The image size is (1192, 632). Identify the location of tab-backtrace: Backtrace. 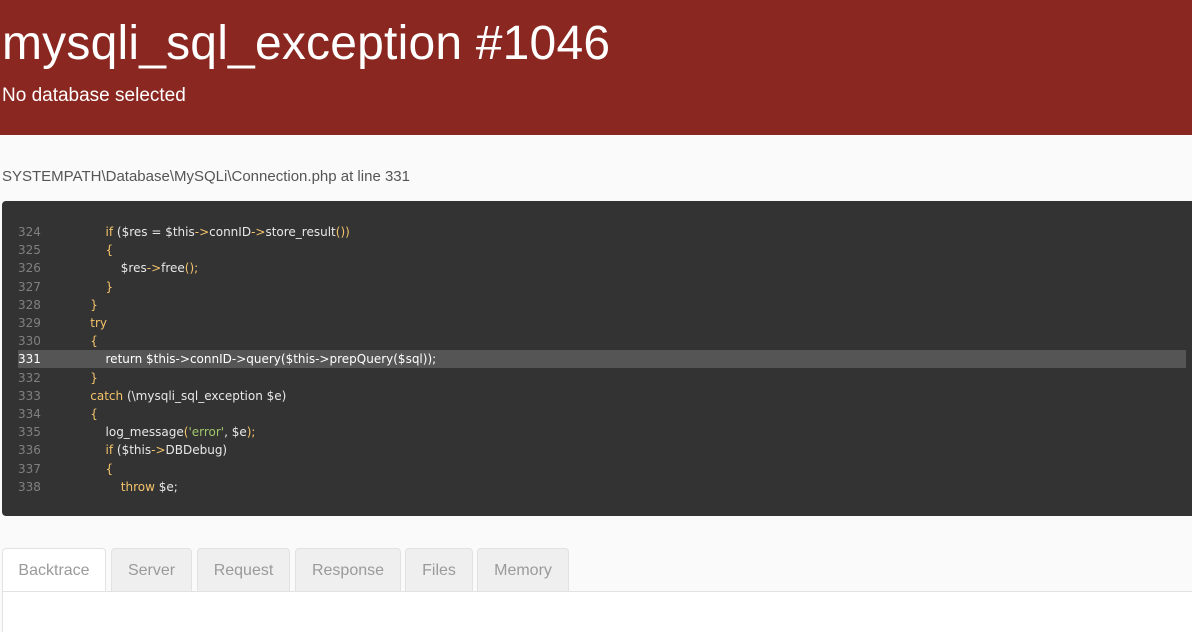
(54, 570).